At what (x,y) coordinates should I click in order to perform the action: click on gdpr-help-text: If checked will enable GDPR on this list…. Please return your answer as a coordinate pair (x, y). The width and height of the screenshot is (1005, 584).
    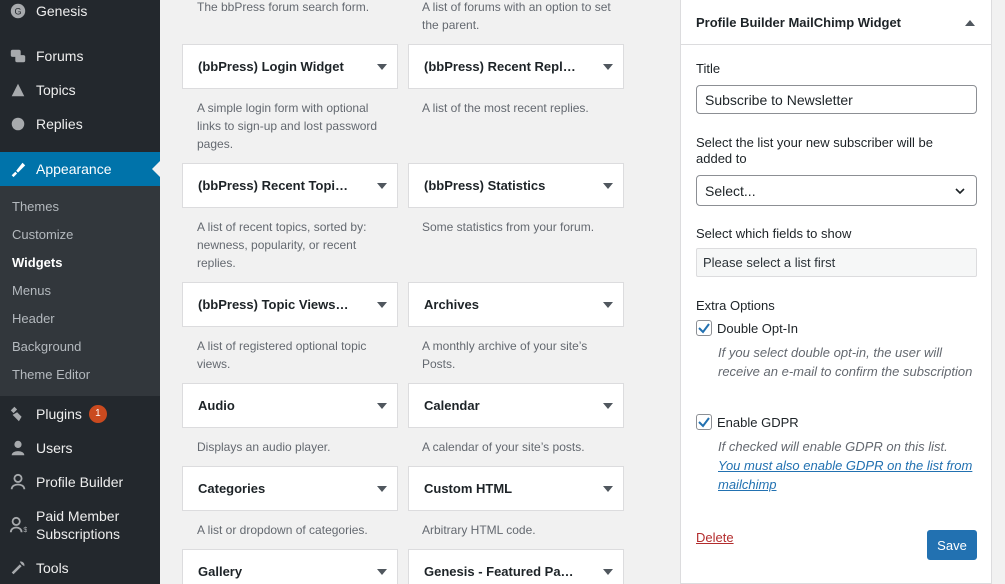
    Looking at the image, I should click on (833, 446).